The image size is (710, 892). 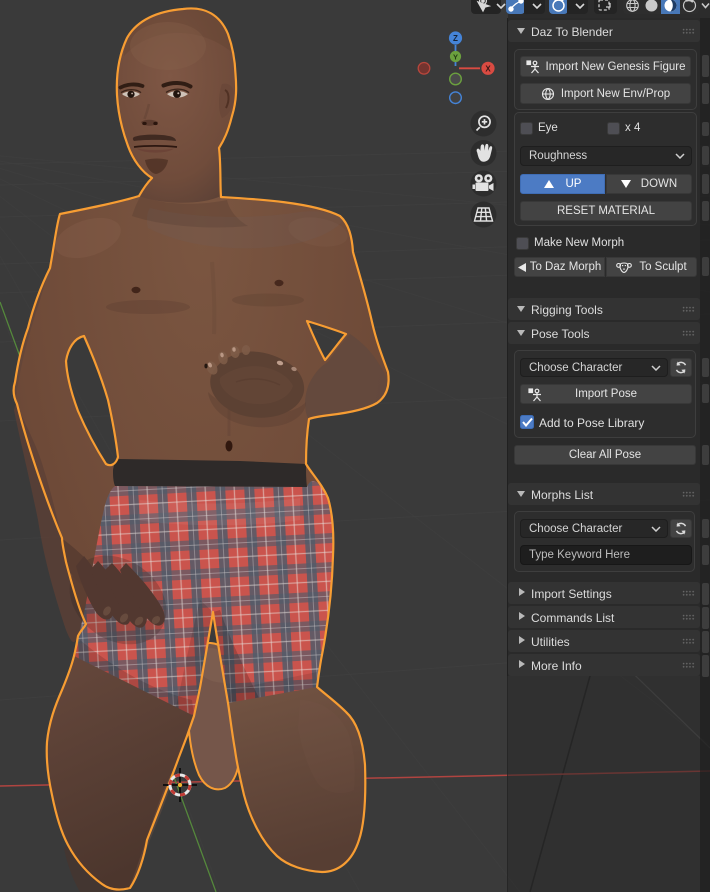 I want to click on svg-text: Z, so click(x=455, y=38).